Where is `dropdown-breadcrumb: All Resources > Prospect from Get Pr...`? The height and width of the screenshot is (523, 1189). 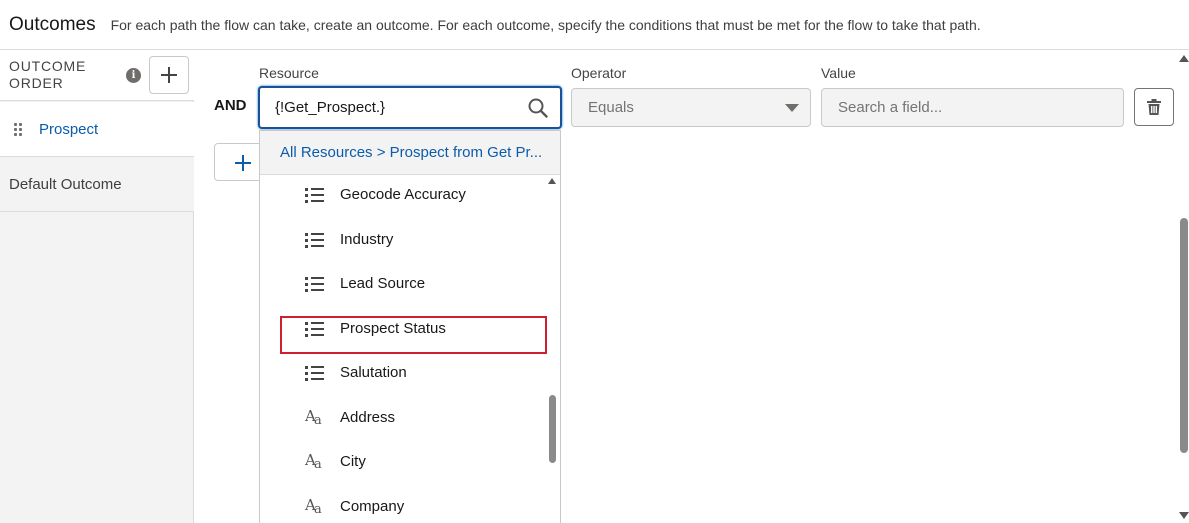 dropdown-breadcrumb: All Resources > Prospect from Get Pr... is located at coordinates (410, 153).